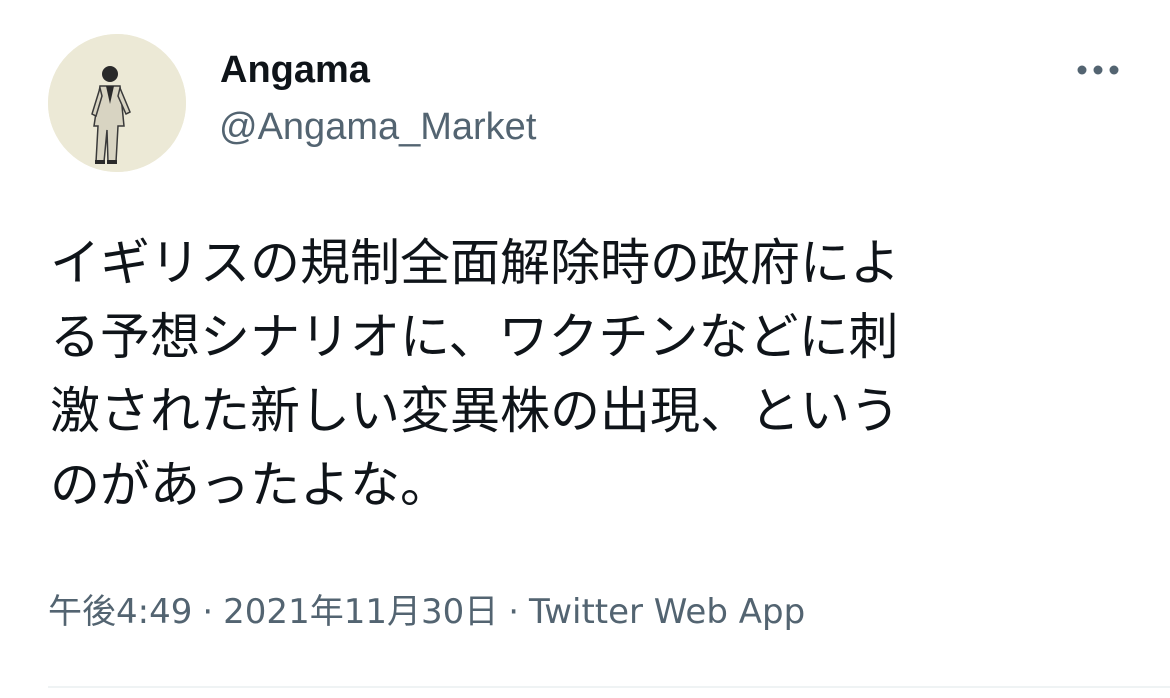  I want to click on more-horizontal-icon, so click(1098, 70).